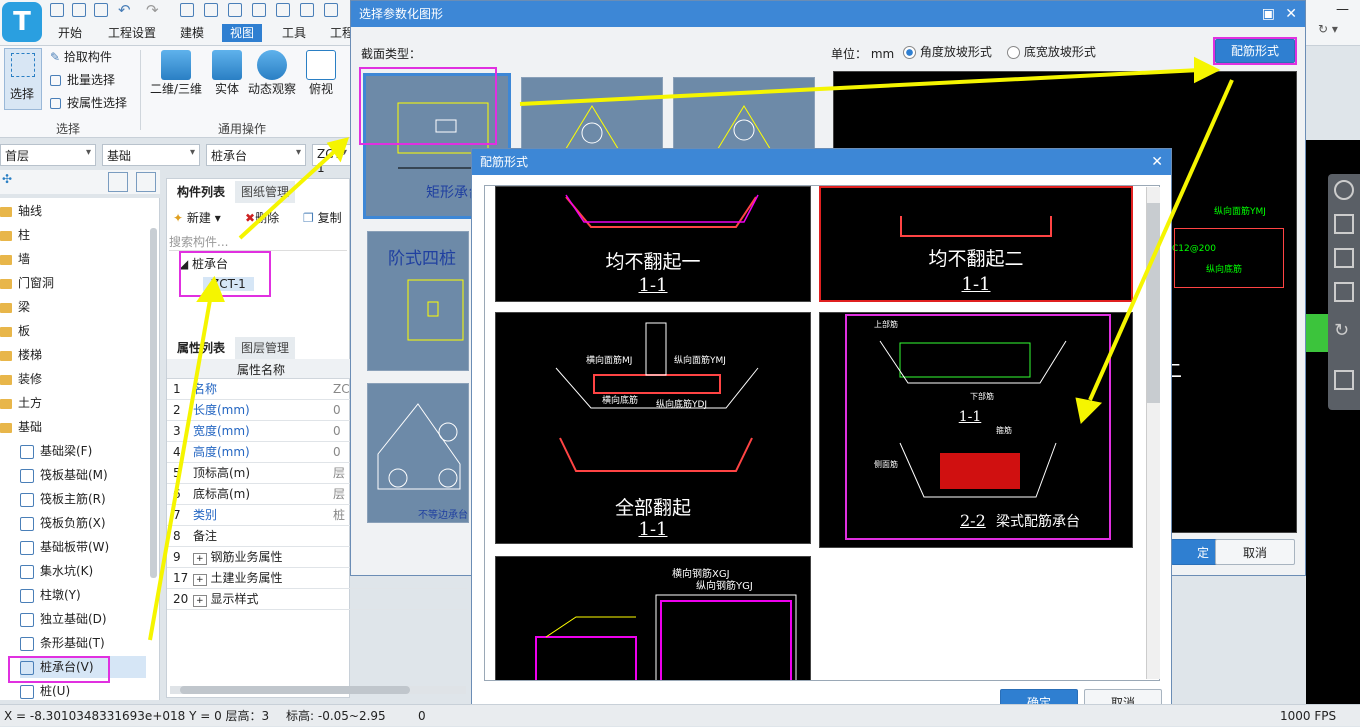 The height and width of the screenshot is (727, 1360). I want to click on close-icon: ✕, so click(1291, 14).